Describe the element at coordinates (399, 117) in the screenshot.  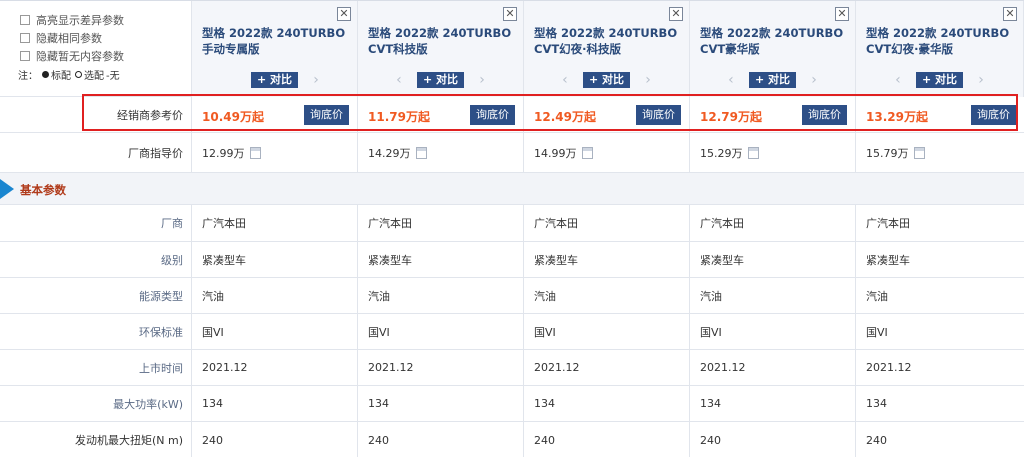
I see `dealer-price: 11.79万起` at that location.